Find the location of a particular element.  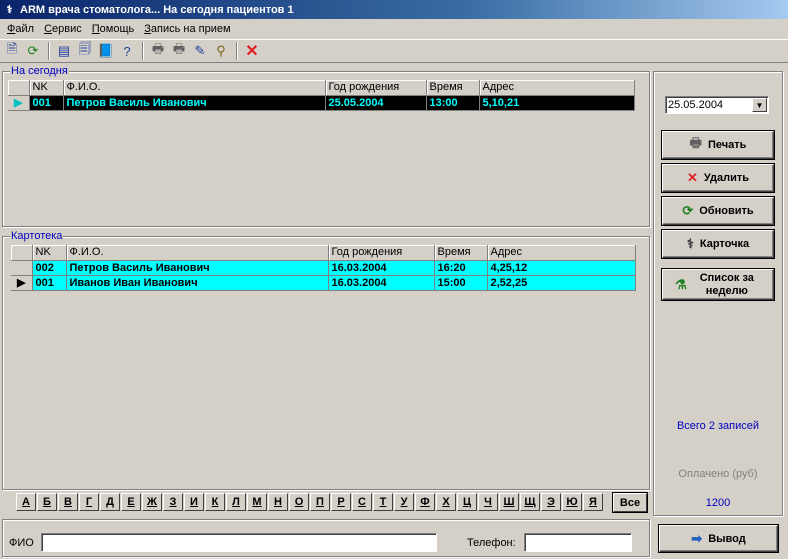

letter-button: Ш is located at coordinates (509, 502).